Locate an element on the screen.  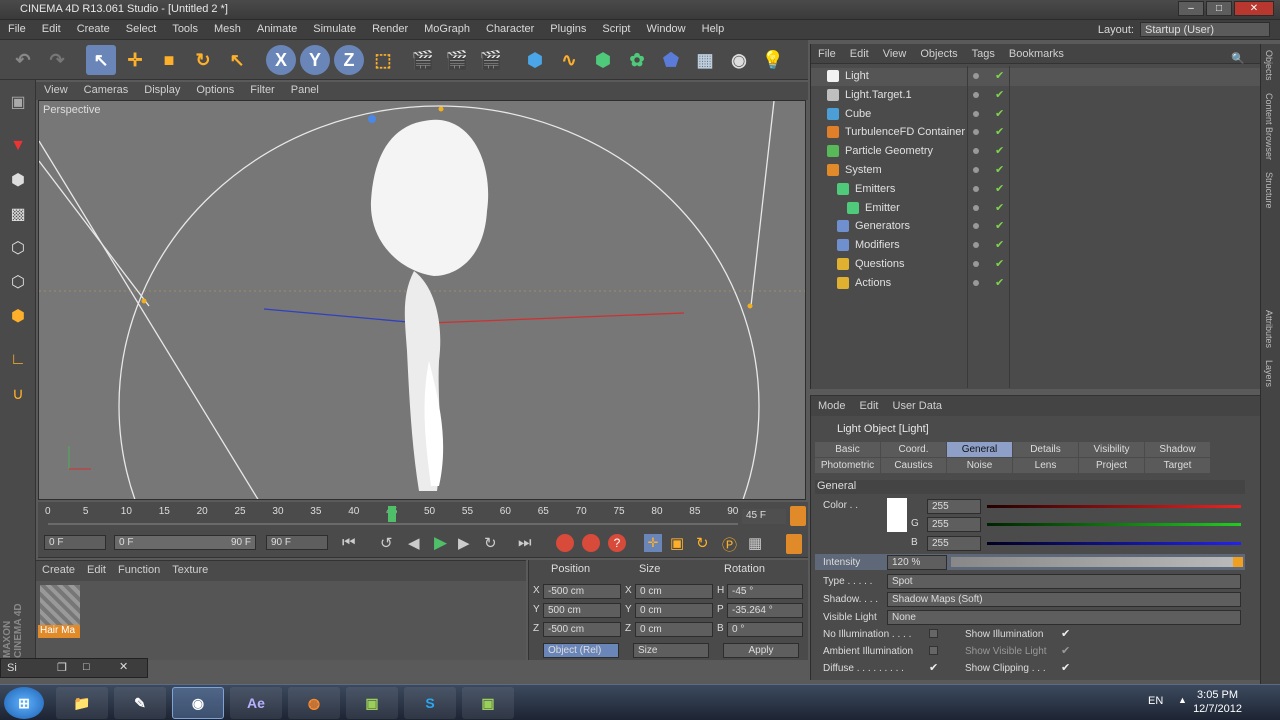
render-picture-viewer-icon: 🎬 is located at coordinates (457, 60).